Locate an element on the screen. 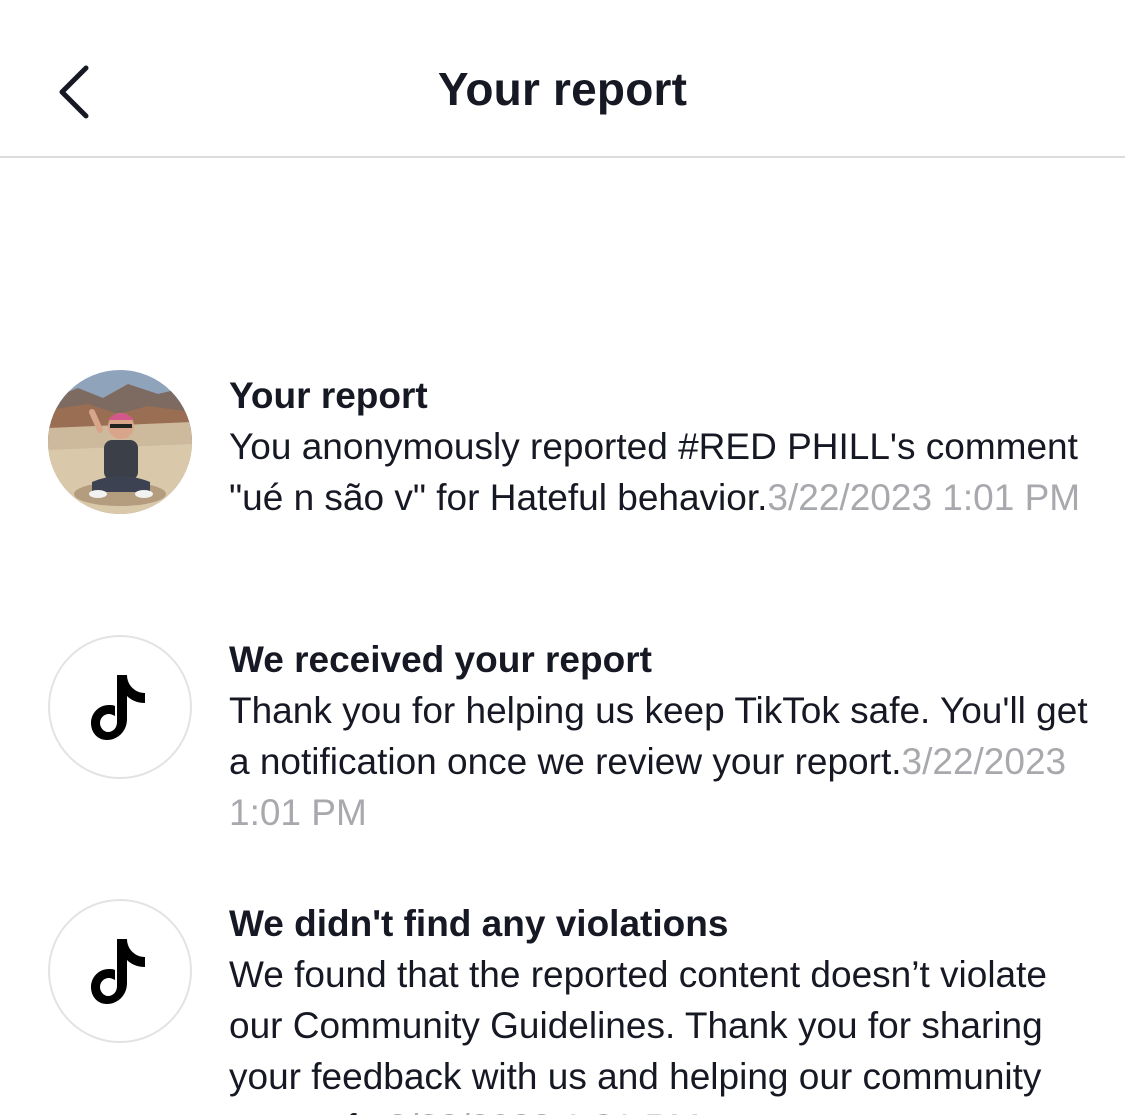 The image size is (1125, 1115). header-bar: Your report is located at coordinates (562, 79).